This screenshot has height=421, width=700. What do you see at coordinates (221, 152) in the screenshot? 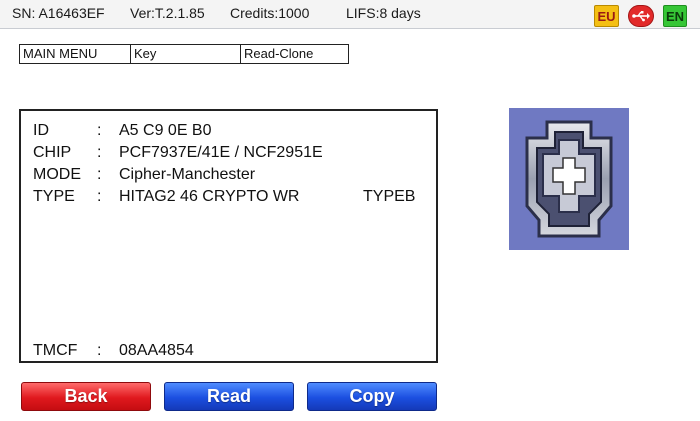
I see `chip-value: PCF7937E/41E / NCF2951E` at bounding box center [221, 152].